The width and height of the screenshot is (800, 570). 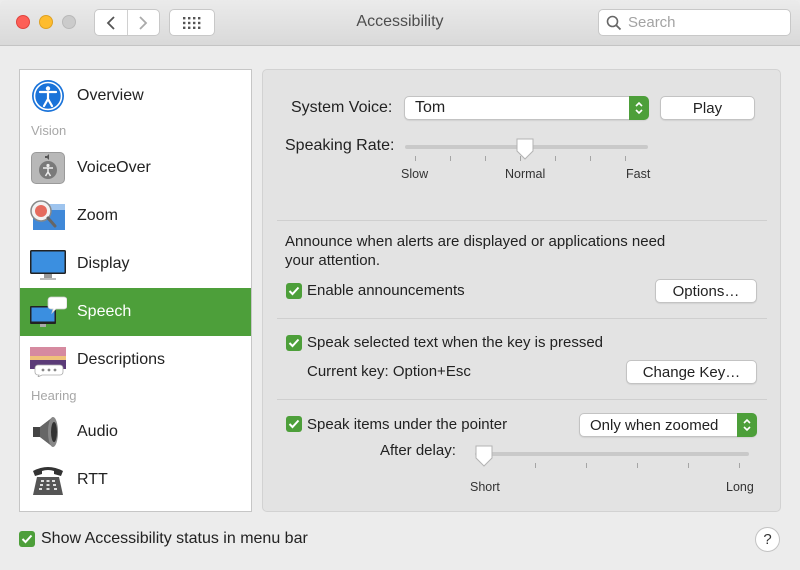 What do you see at coordinates (135, 264) in the screenshot?
I see `sidebar-item-display: Display` at bounding box center [135, 264].